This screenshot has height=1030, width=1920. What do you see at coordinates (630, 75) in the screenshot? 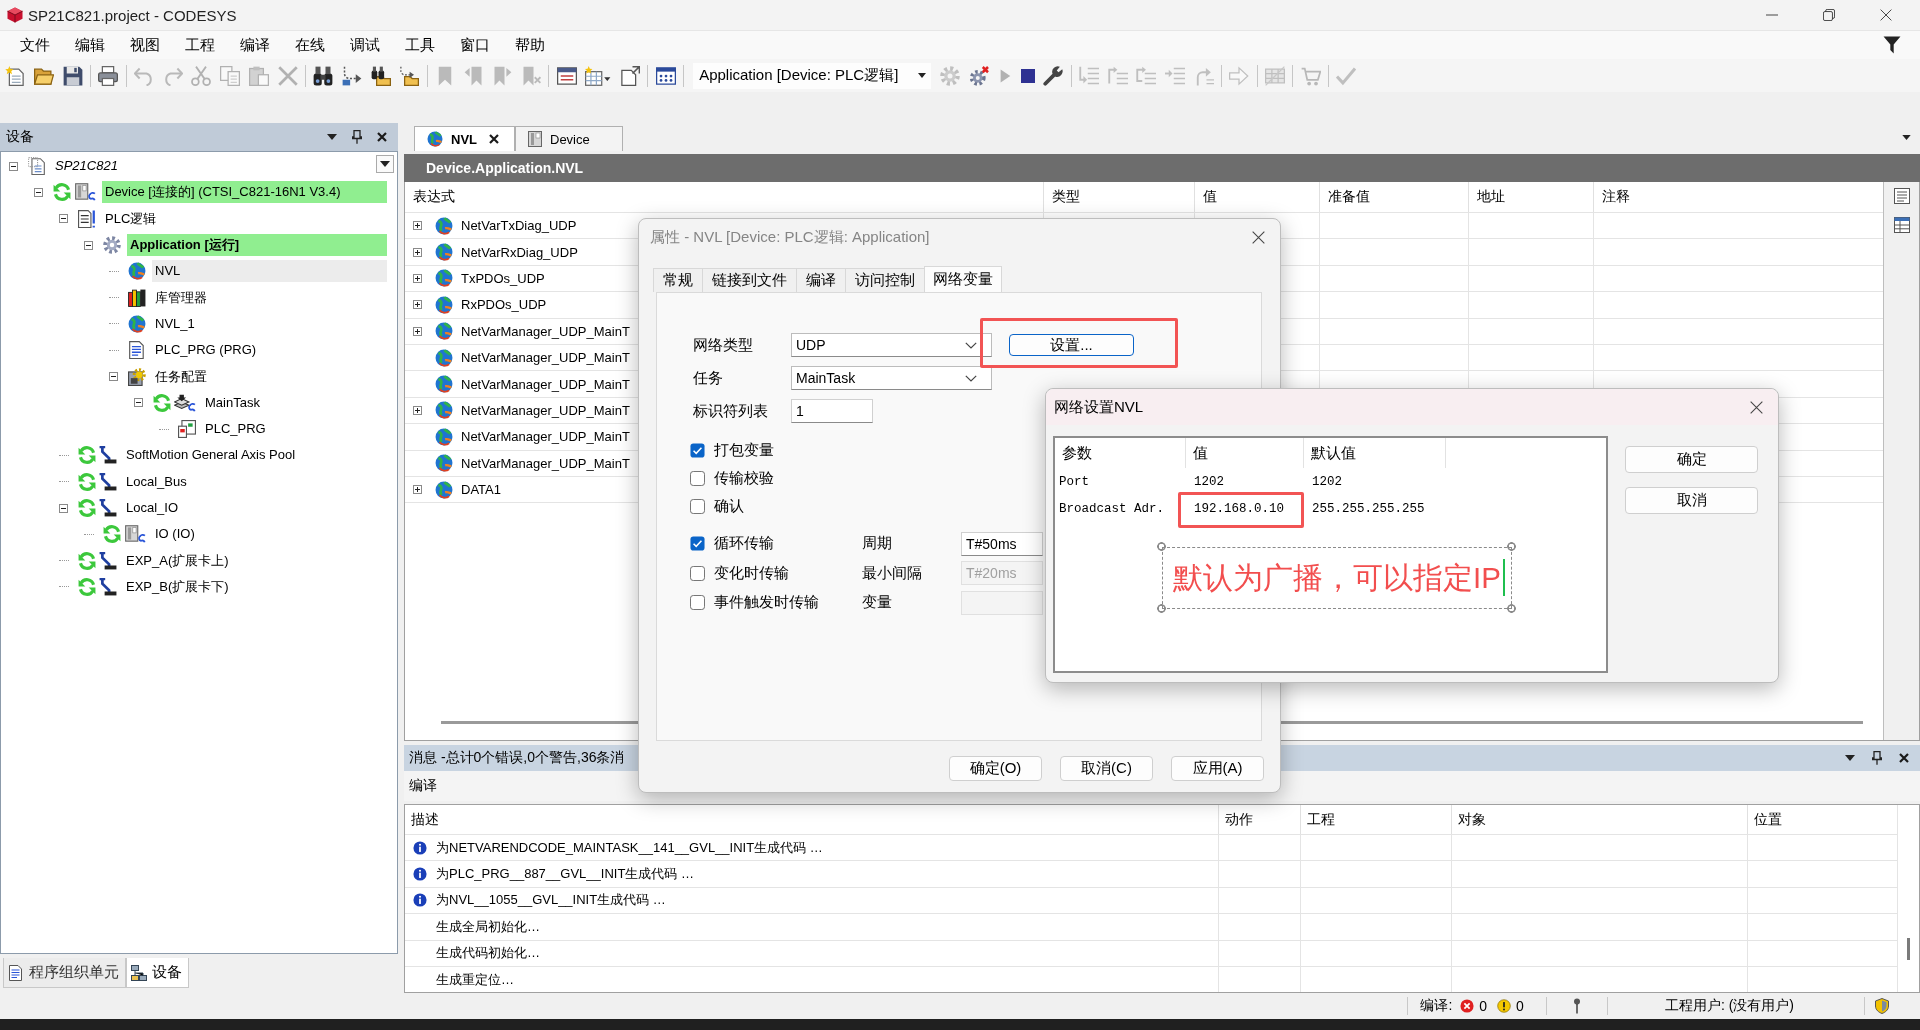
I see `page-arrow-icon` at bounding box center [630, 75].